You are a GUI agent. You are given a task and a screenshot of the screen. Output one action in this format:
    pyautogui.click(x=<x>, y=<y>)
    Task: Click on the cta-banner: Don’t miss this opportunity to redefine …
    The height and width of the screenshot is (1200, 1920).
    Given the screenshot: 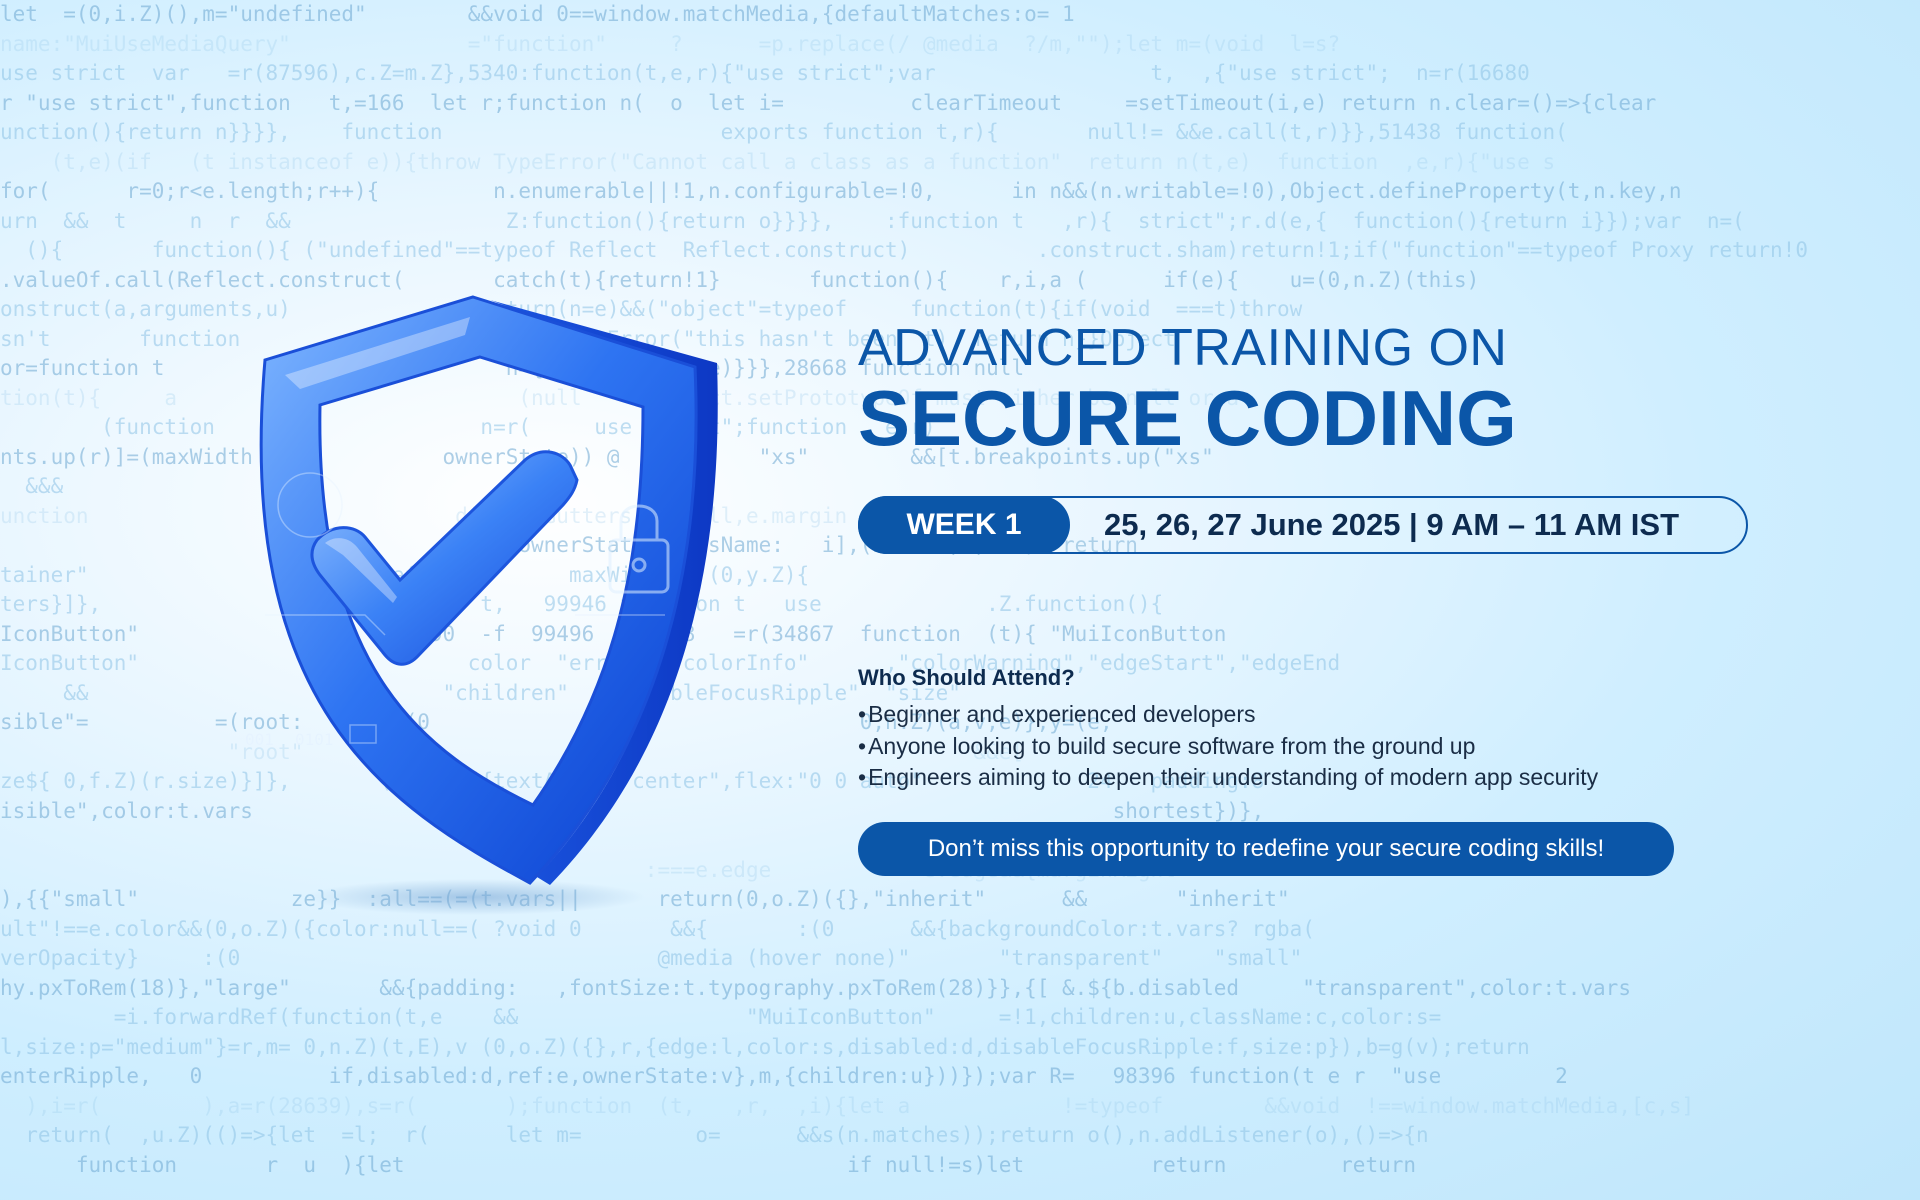 What is the action you would take?
    pyautogui.click(x=1266, y=849)
    